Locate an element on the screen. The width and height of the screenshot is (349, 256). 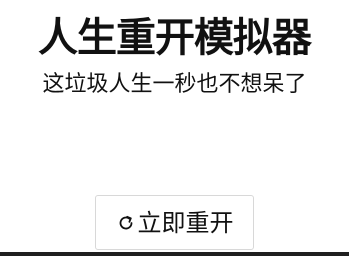
restart-icon is located at coordinates (126, 223).